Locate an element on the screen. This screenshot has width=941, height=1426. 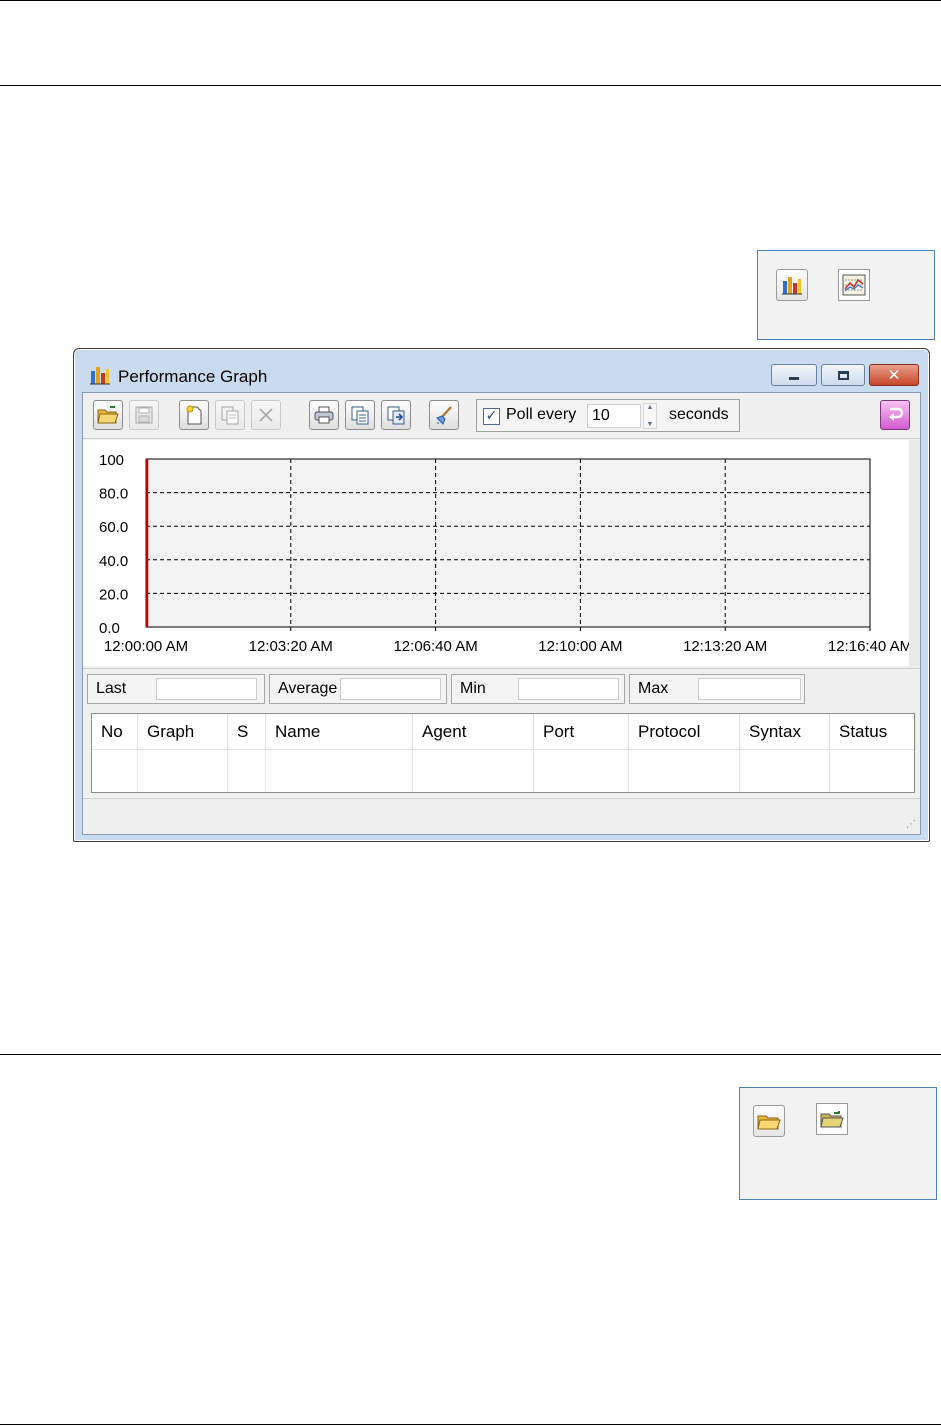
paste-icon is located at coordinates (396, 415).